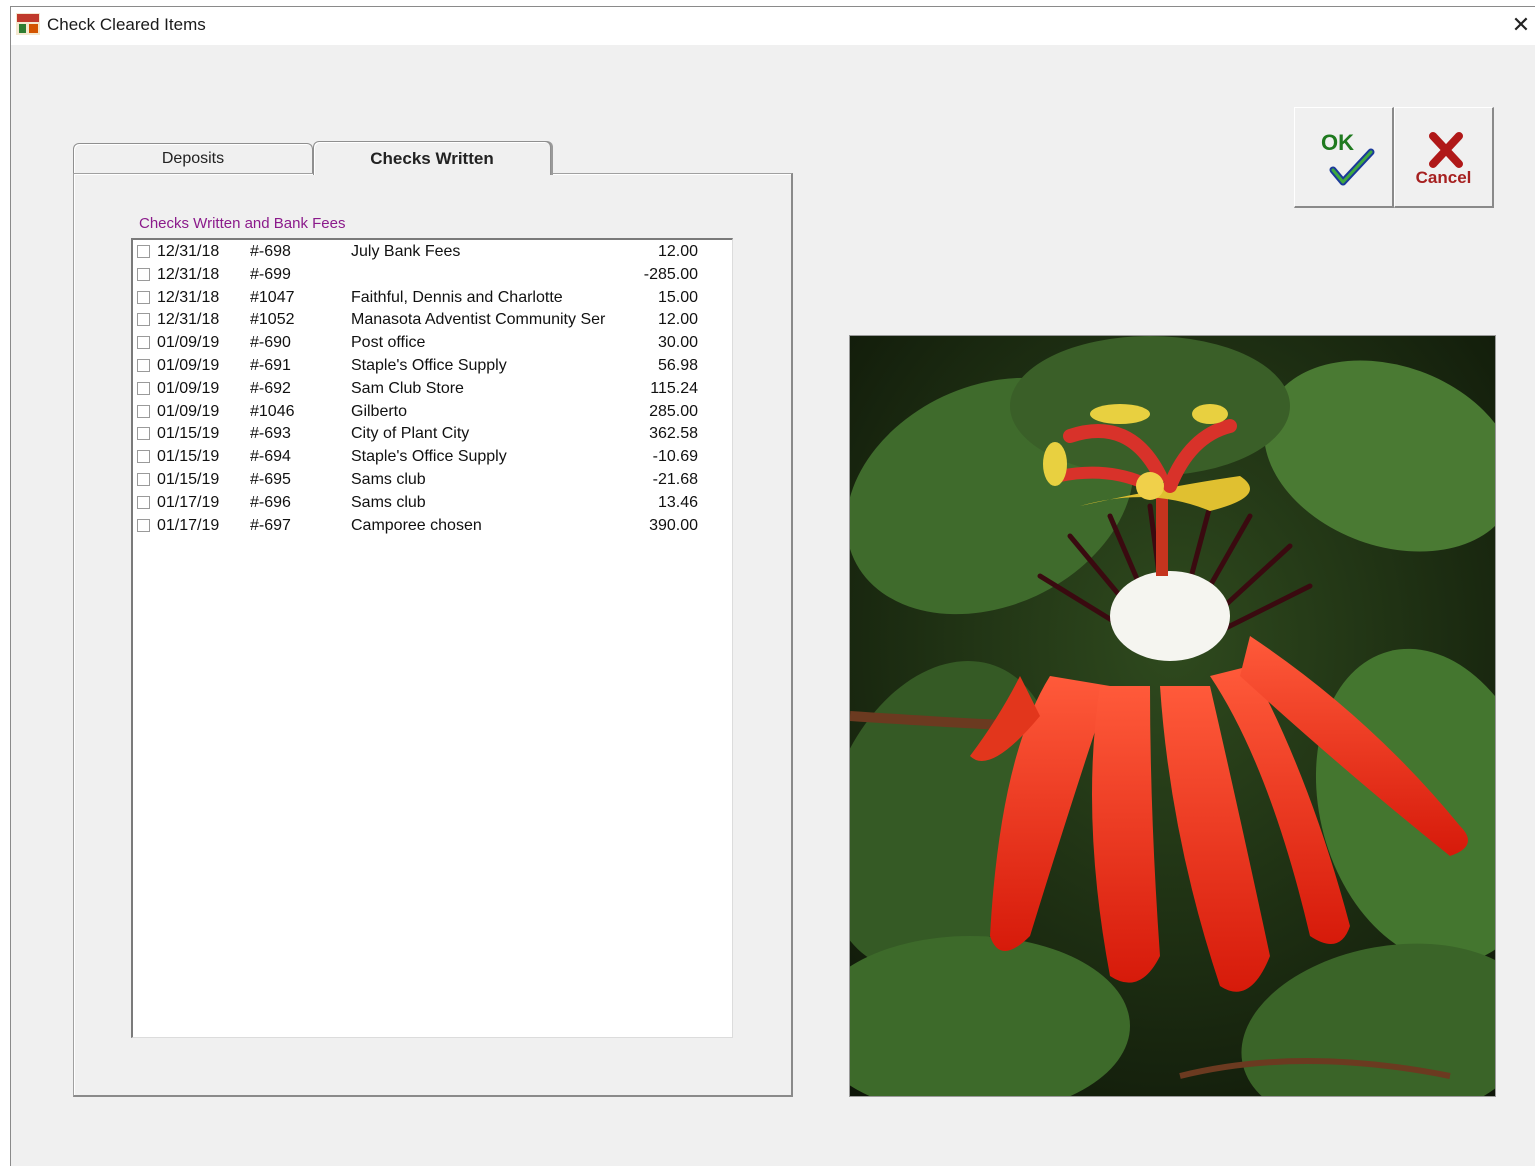 This screenshot has width=1535, height=1166. Describe the element at coordinates (270, 274) in the screenshot. I see `row-check-number: #-699` at that location.